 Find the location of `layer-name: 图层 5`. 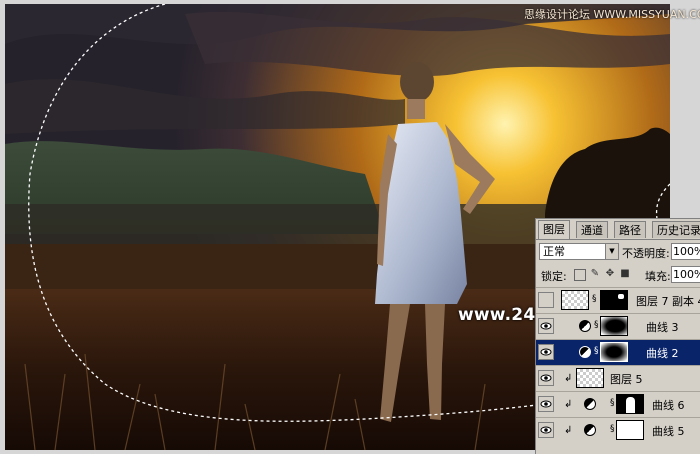

layer-name: 图层 5 is located at coordinates (626, 379).